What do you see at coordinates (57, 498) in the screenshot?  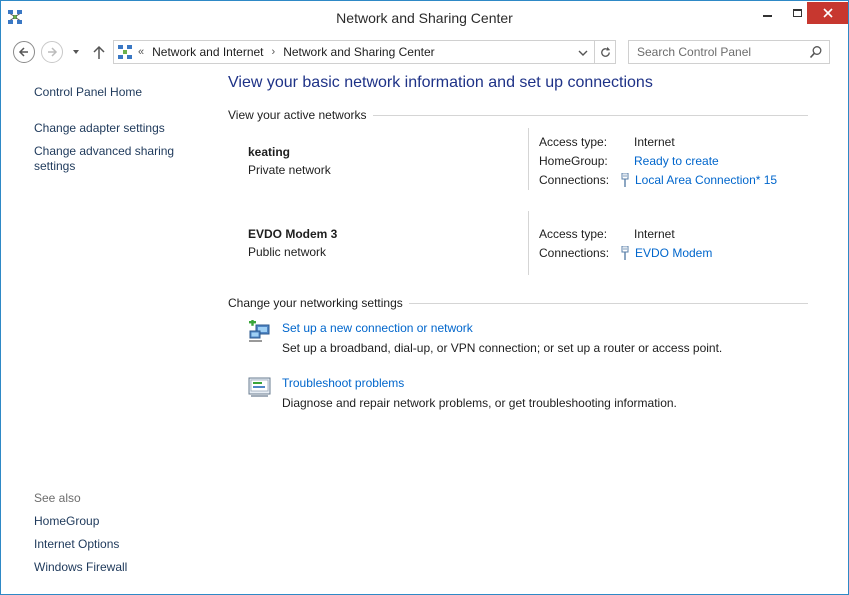 I see `see-also-label: See also` at bounding box center [57, 498].